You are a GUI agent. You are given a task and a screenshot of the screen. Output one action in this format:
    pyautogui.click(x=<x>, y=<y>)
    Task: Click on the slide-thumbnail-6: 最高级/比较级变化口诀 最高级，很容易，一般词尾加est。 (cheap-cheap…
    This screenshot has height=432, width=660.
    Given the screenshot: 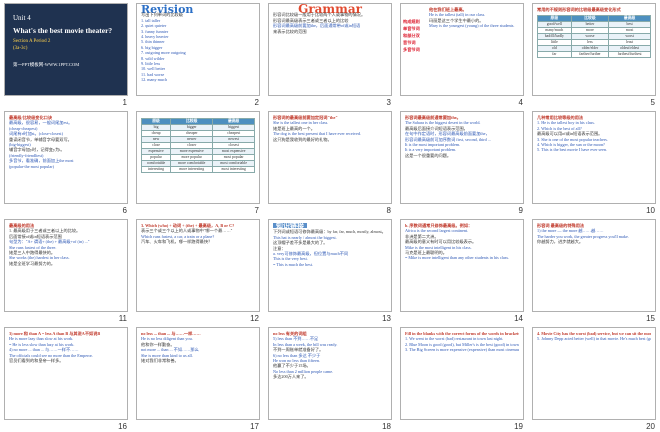 What is the action you would take?
    pyautogui.click(x=66, y=162)
    